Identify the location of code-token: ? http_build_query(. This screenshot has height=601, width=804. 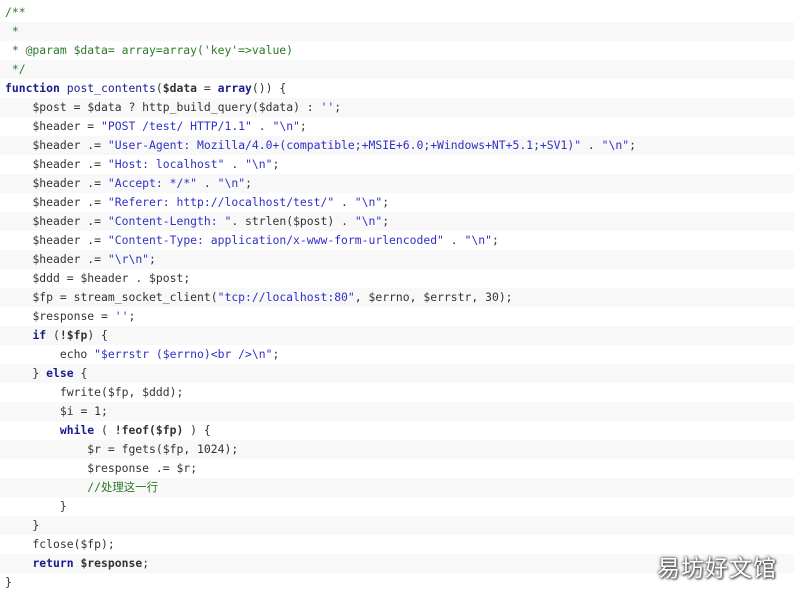
(190, 107).